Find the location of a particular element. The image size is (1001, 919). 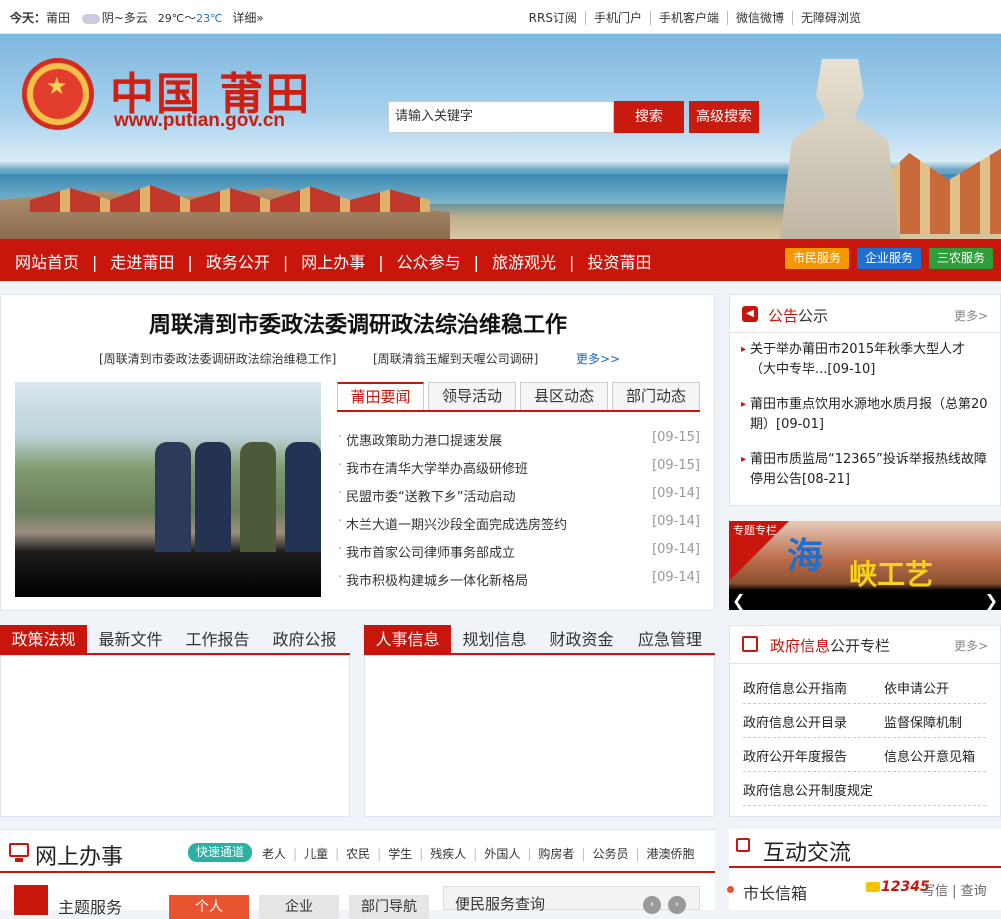

nav-gov-affairs: 政务公开 is located at coordinates (238, 262).